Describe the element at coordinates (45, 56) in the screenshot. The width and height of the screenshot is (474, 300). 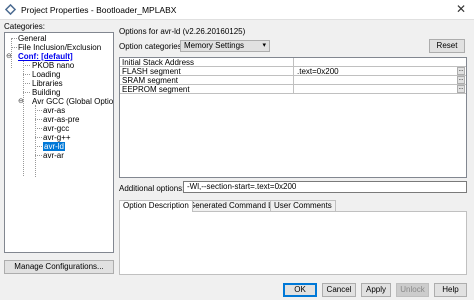
I see `tree-item-conf-default: Conf: [default]` at that location.